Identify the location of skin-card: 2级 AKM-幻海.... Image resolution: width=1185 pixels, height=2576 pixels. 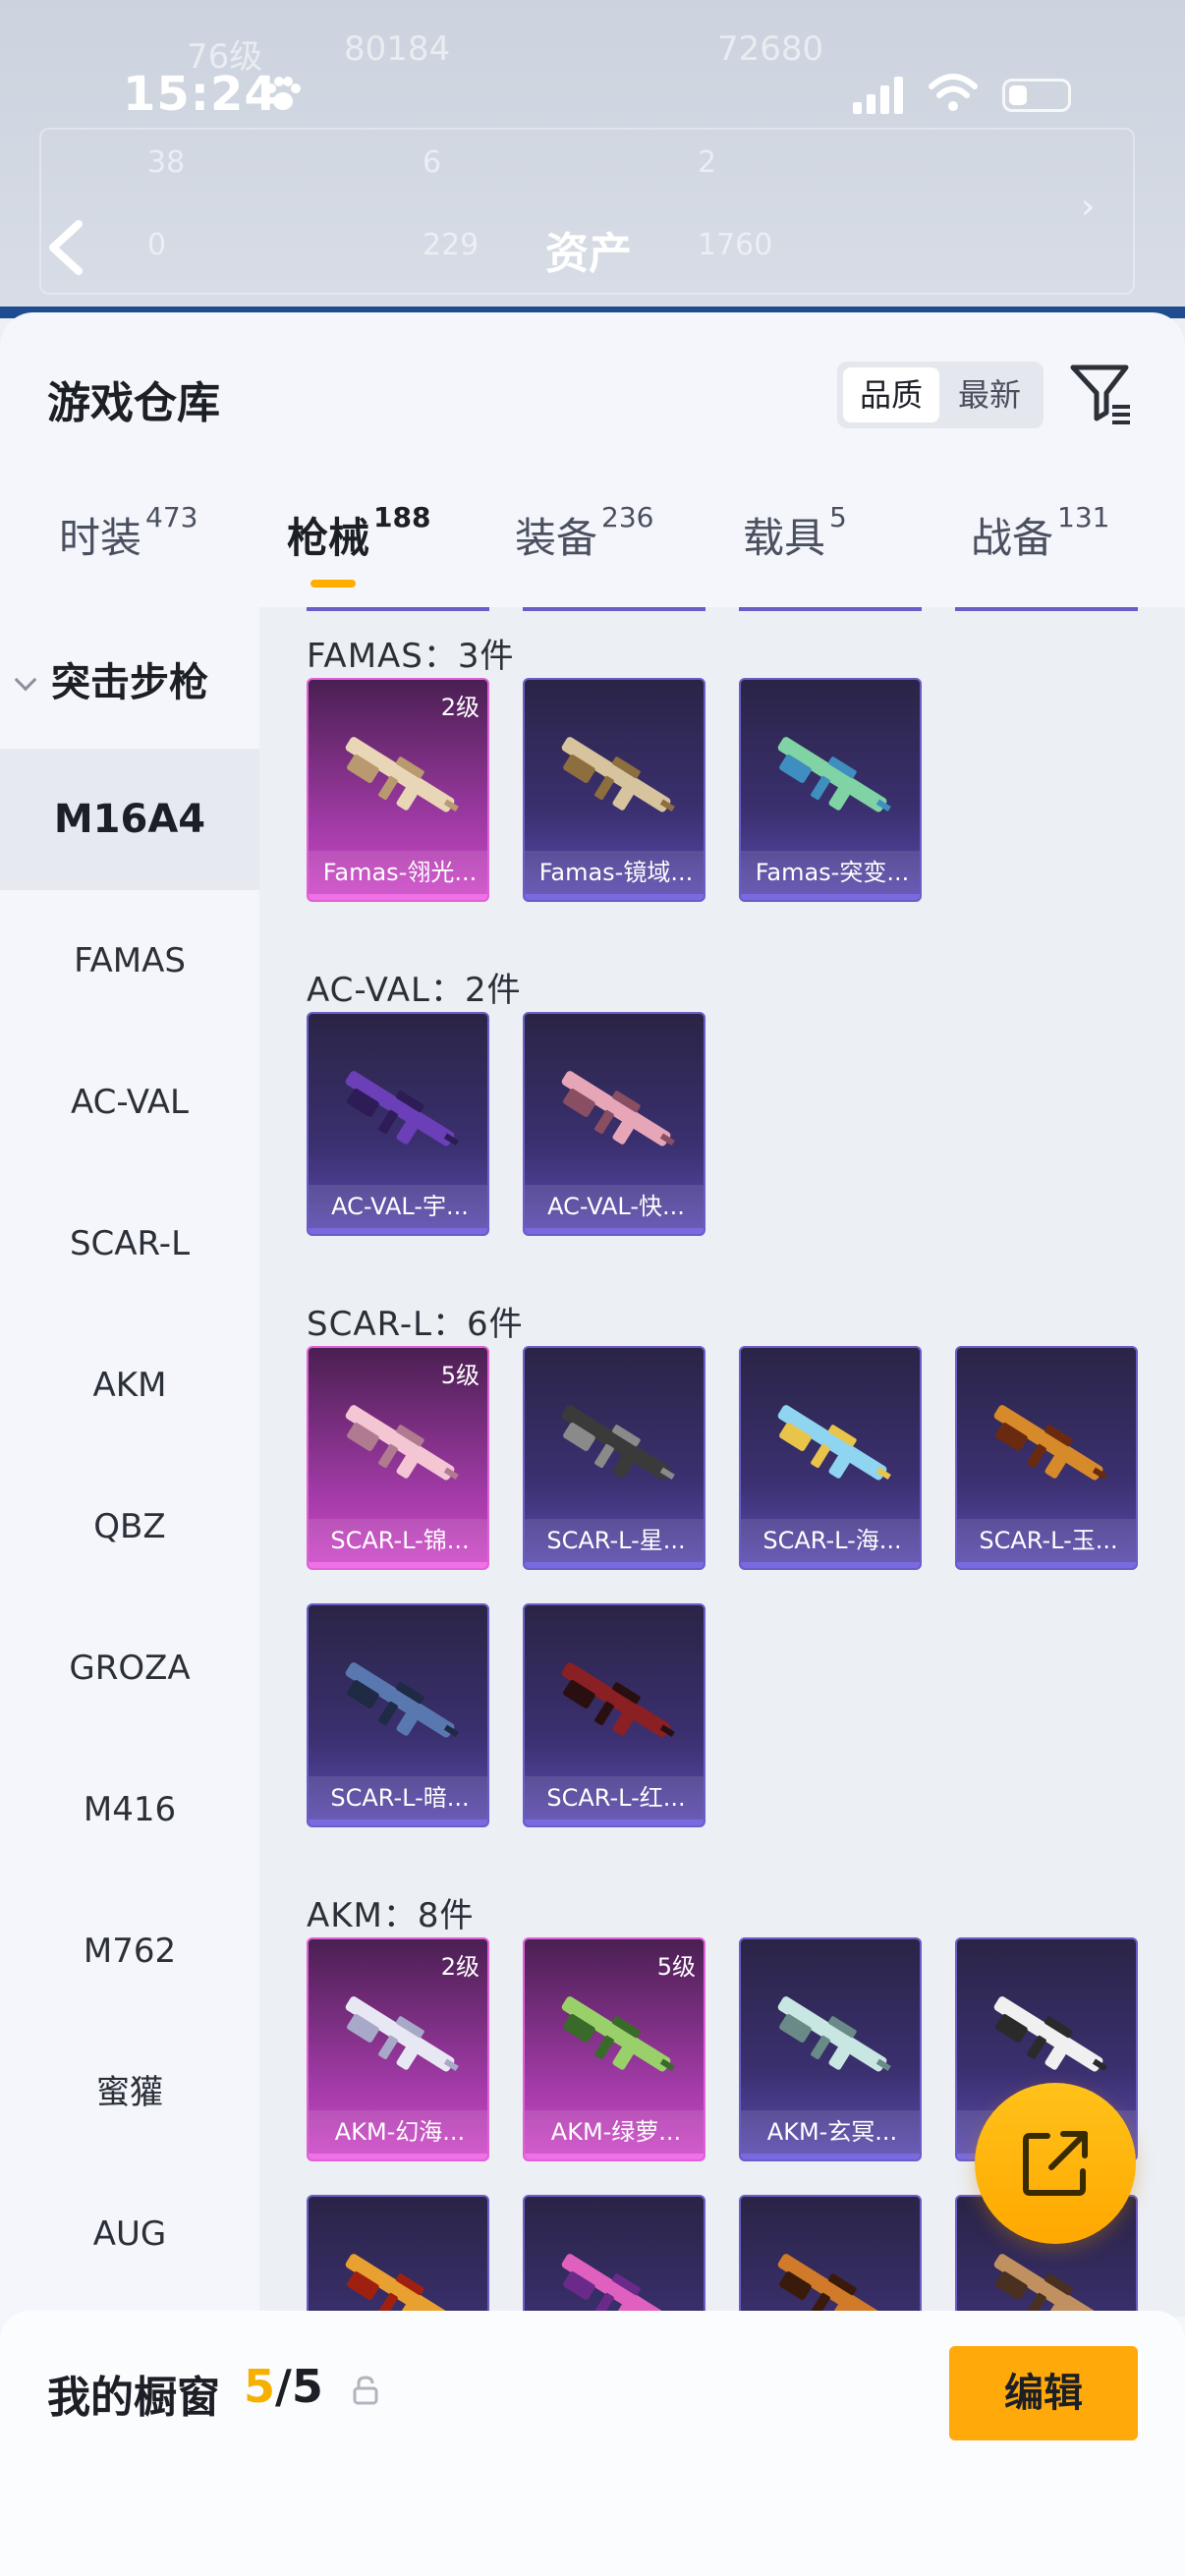
(398, 2049).